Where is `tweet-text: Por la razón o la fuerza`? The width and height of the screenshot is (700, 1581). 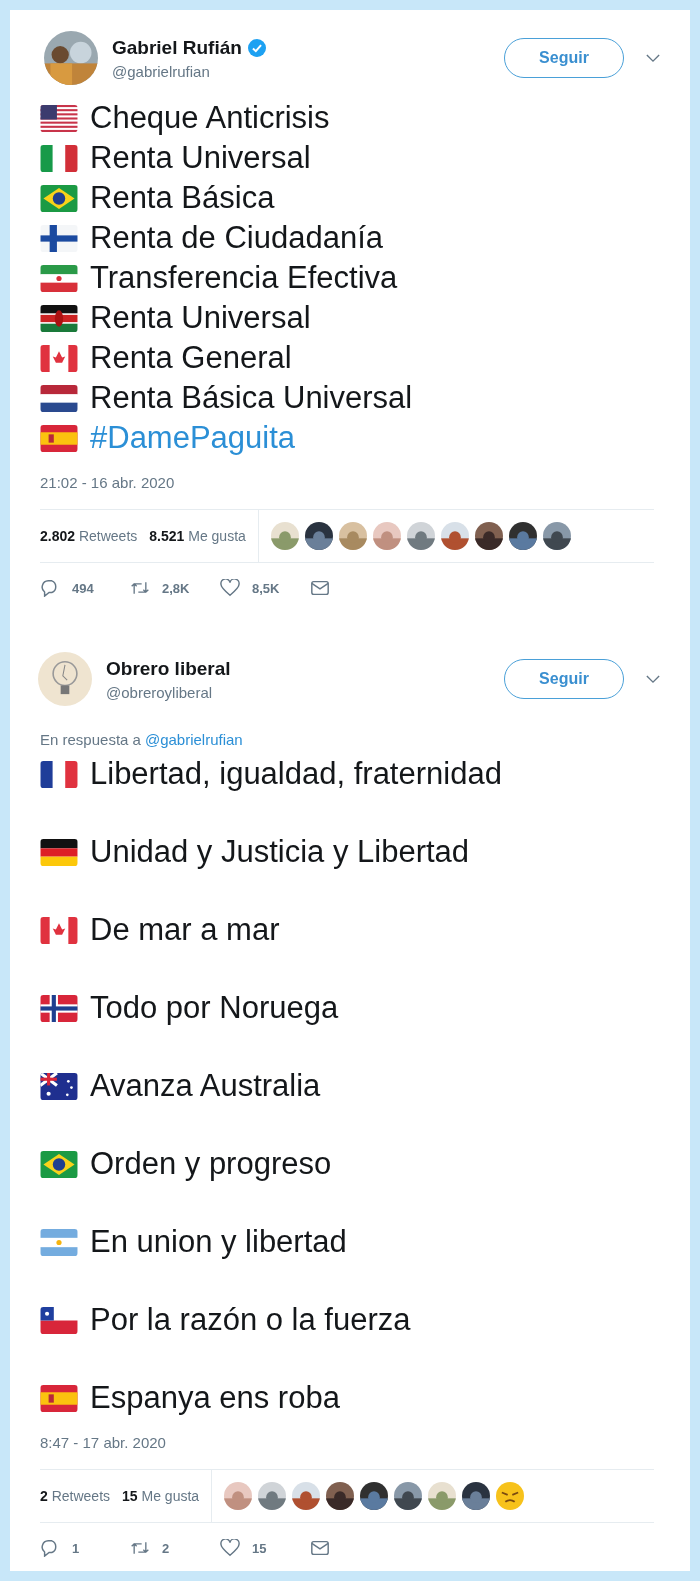 tweet-text: Por la razón o la fuerza is located at coordinates (250, 1320).